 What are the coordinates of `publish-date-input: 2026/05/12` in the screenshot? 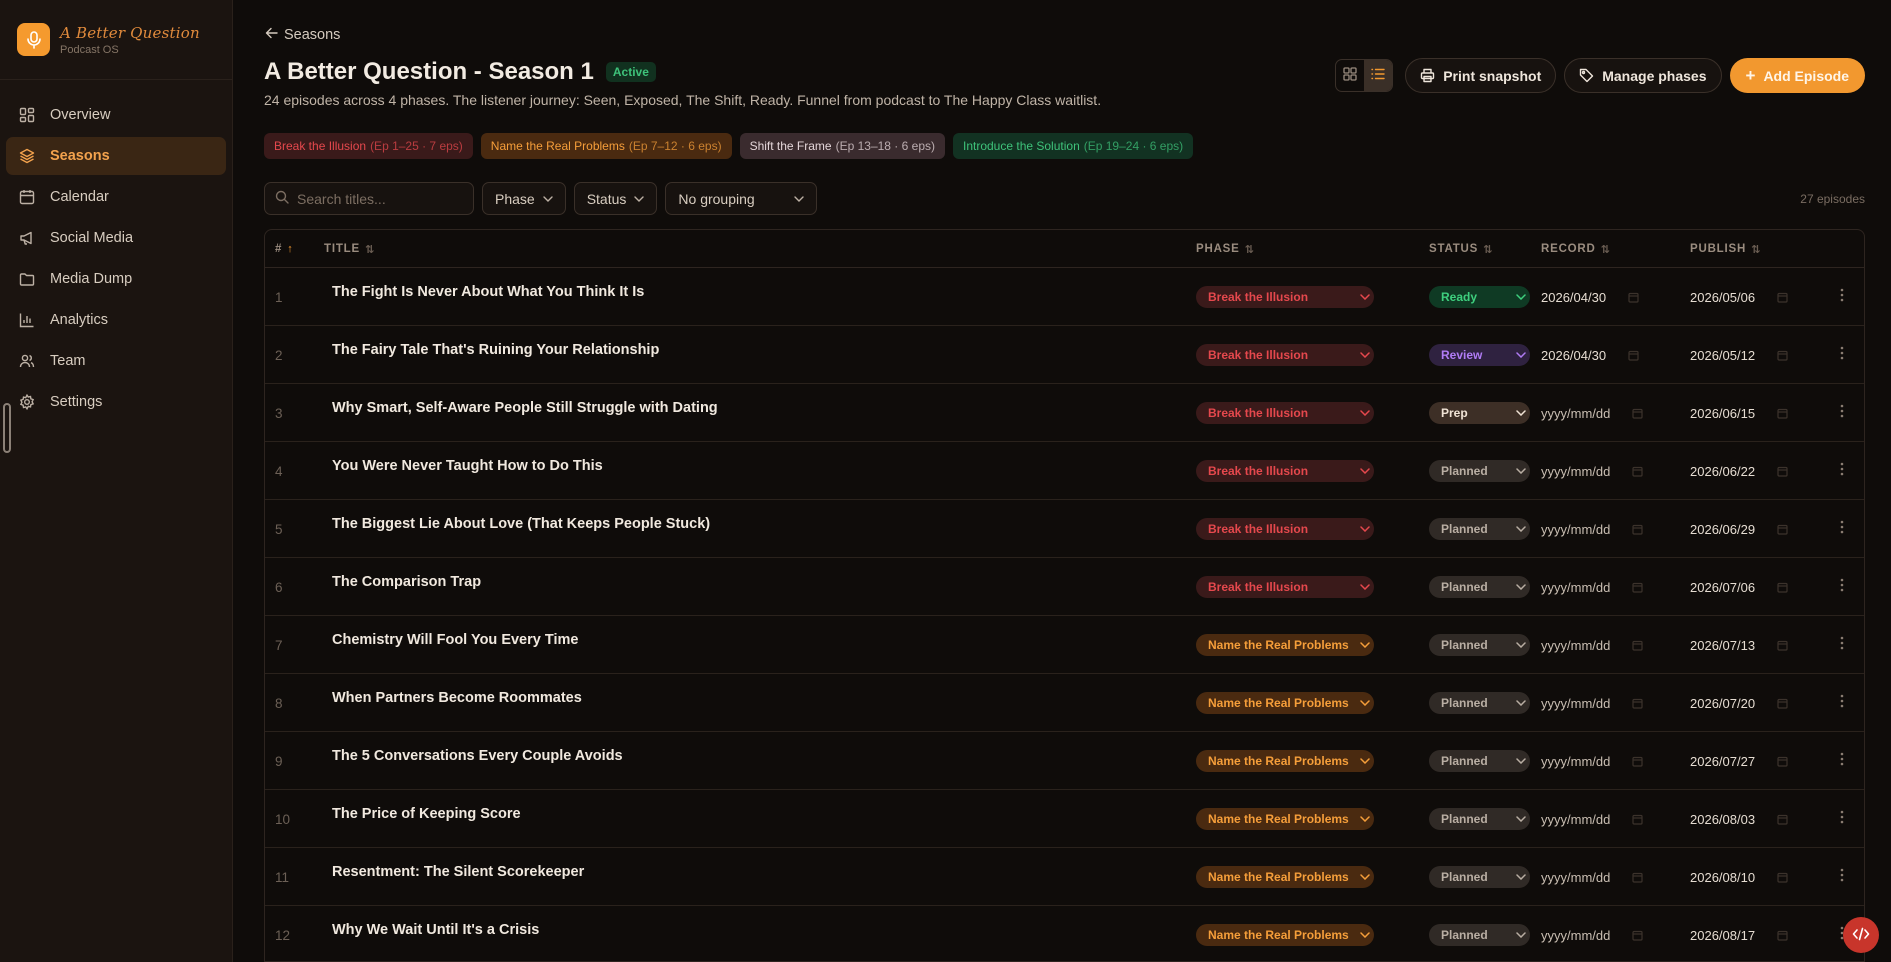 It's located at (1739, 355).